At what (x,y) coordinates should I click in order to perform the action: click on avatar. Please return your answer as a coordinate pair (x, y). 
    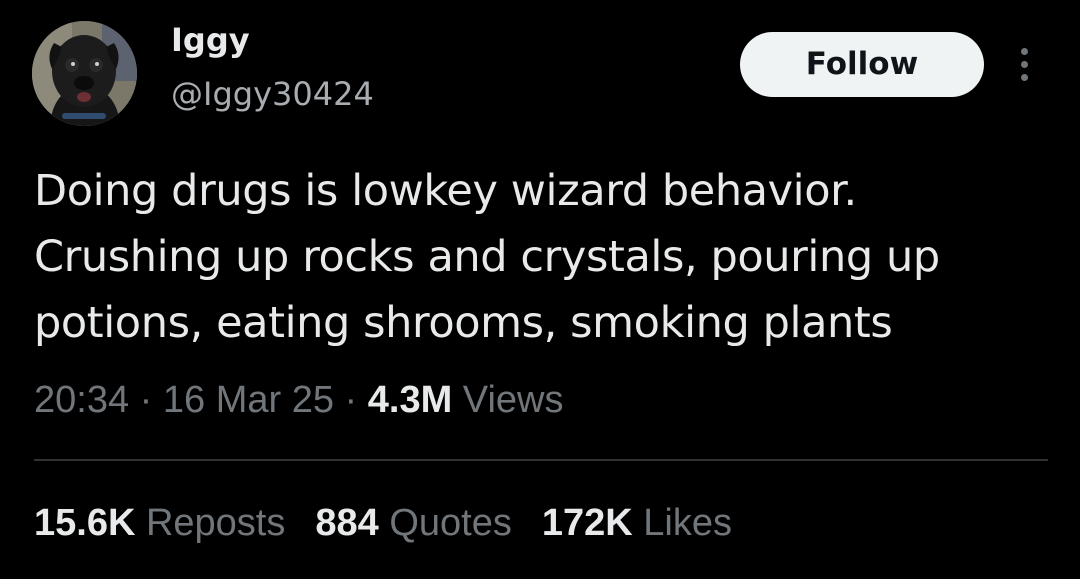
    Looking at the image, I should click on (84, 73).